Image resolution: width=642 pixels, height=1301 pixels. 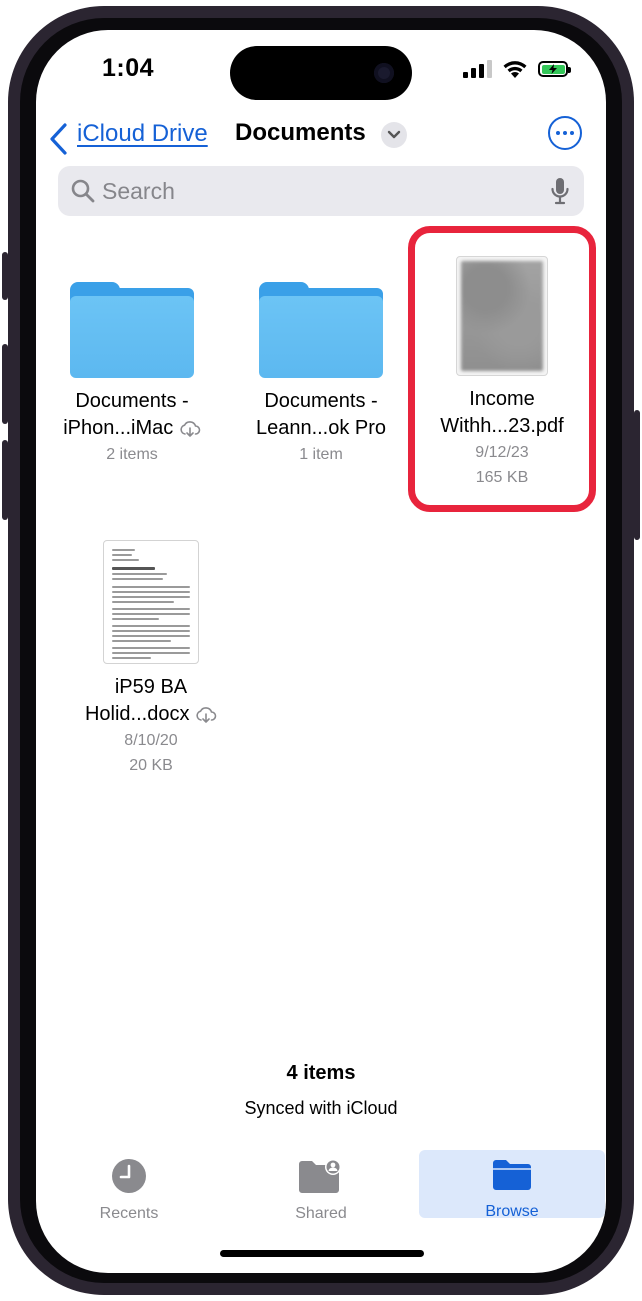 I want to click on file-item: Income Withh...23.pdf 9/12/23 165 KB, so click(x=502, y=373).